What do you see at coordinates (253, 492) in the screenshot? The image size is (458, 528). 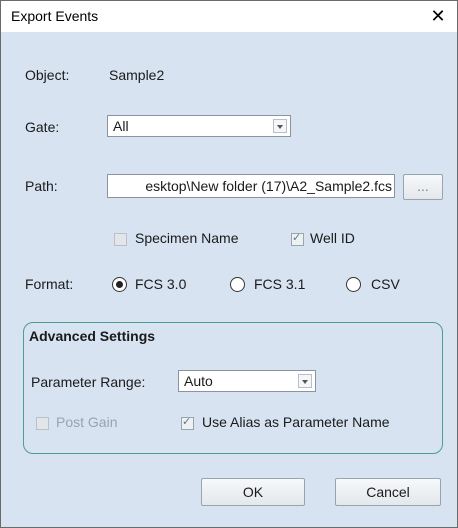 I see `ok-button: OK` at bounding box center [253, 492].